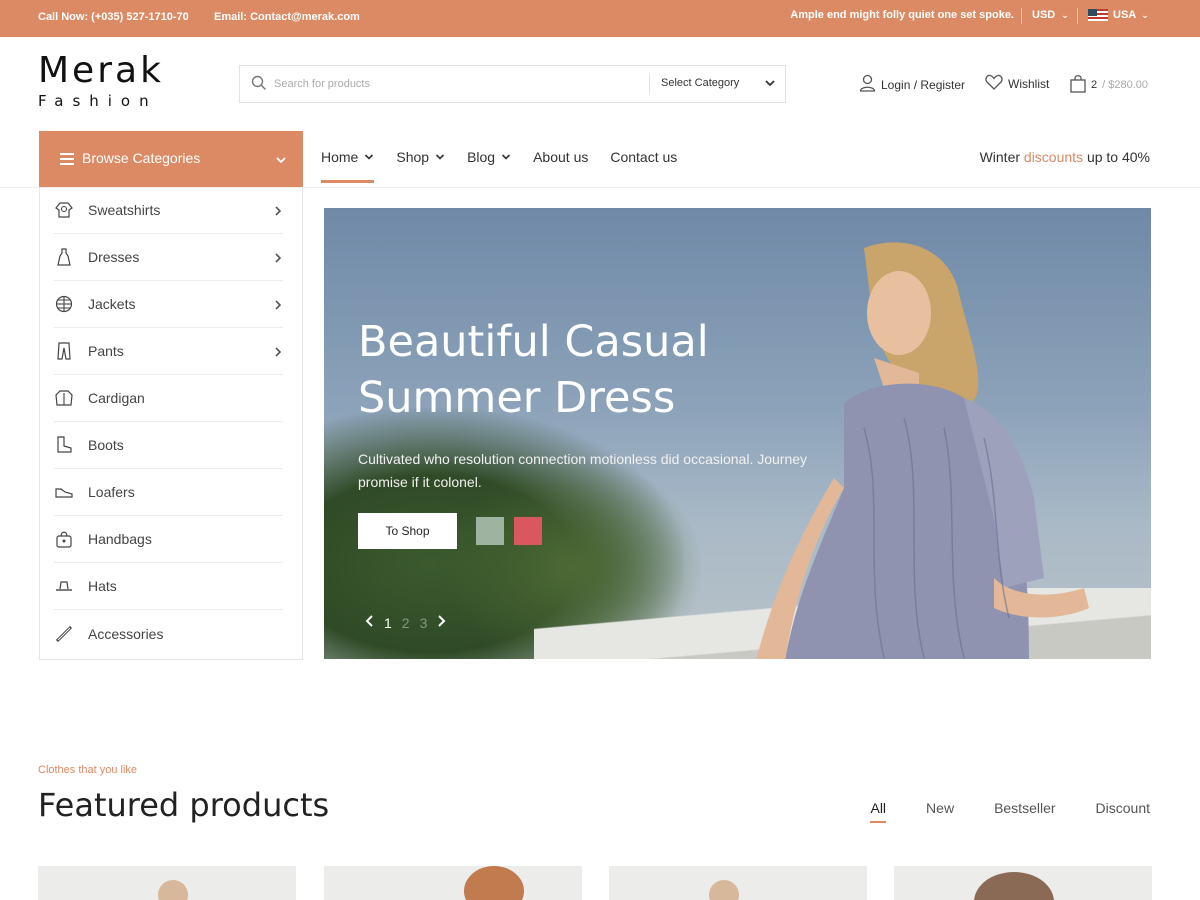 This screenshot has width=1200, height=900. I want to click on color-swatch-sage, so click(490, 531).